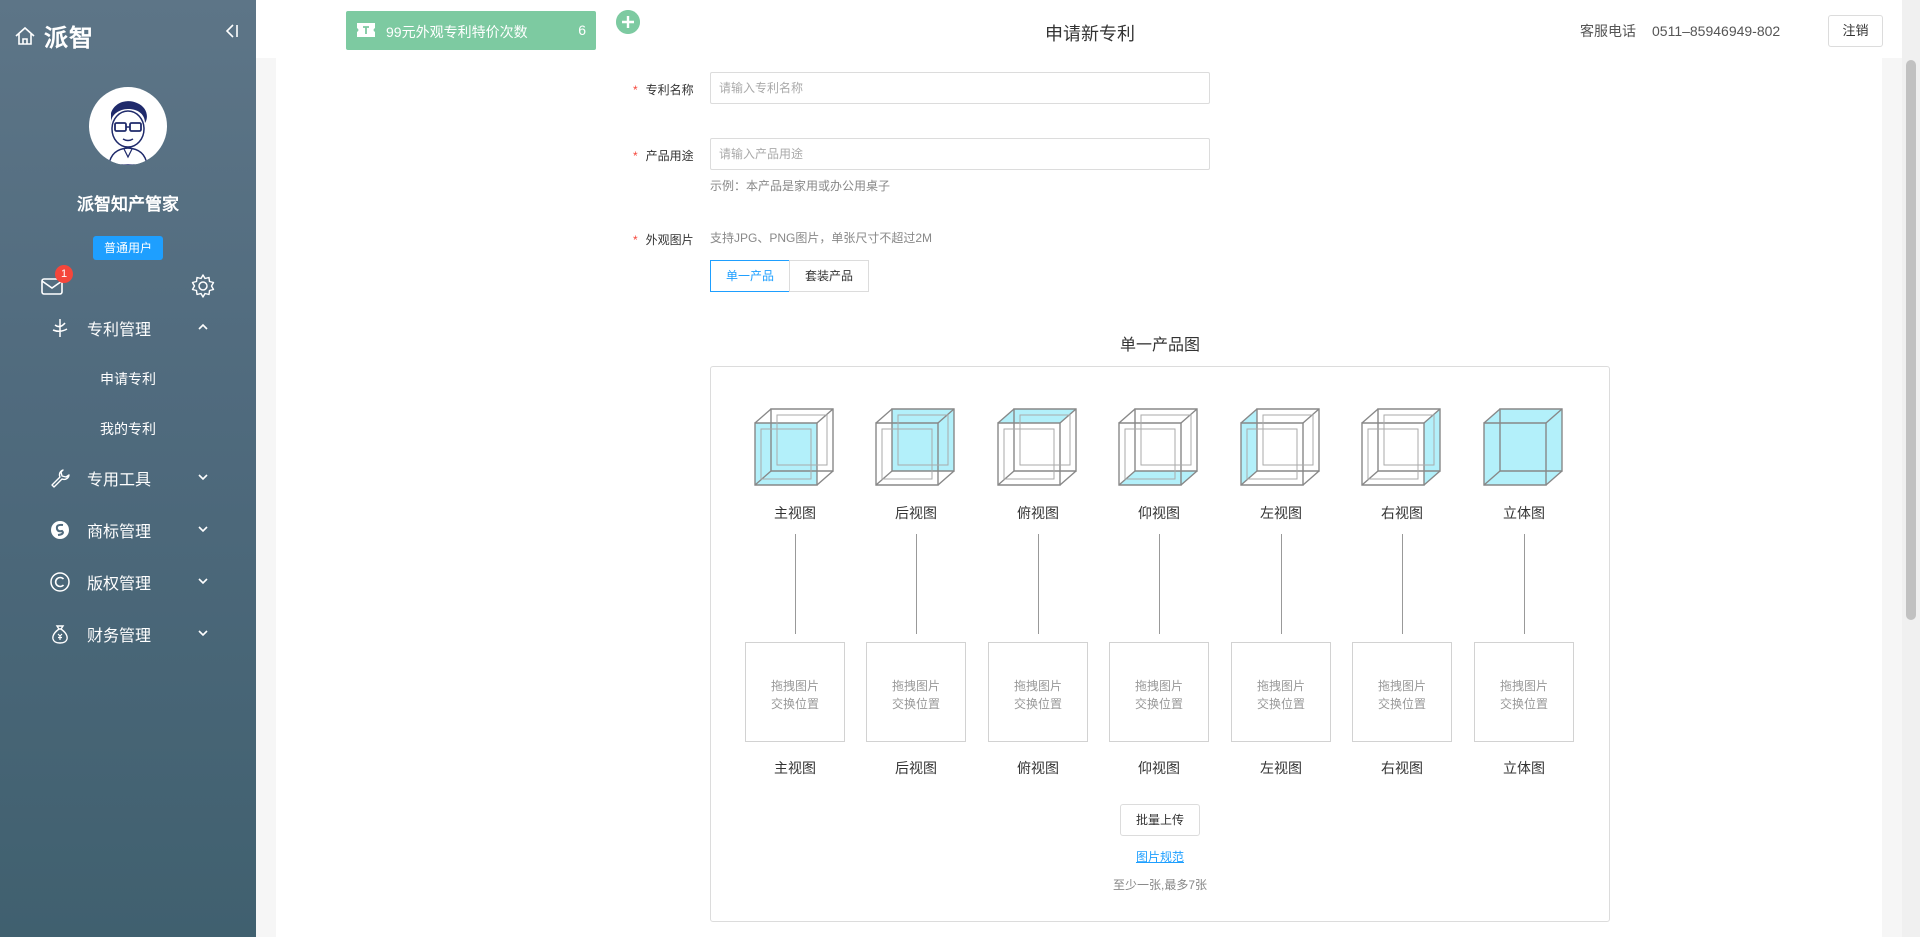 Image resolution: width=1920 pixels, height=937 pixels. What do you see at coordinates (1892, 497) in the screenshot?
I see `content-margin-right` at bounding box center [1892, 497].